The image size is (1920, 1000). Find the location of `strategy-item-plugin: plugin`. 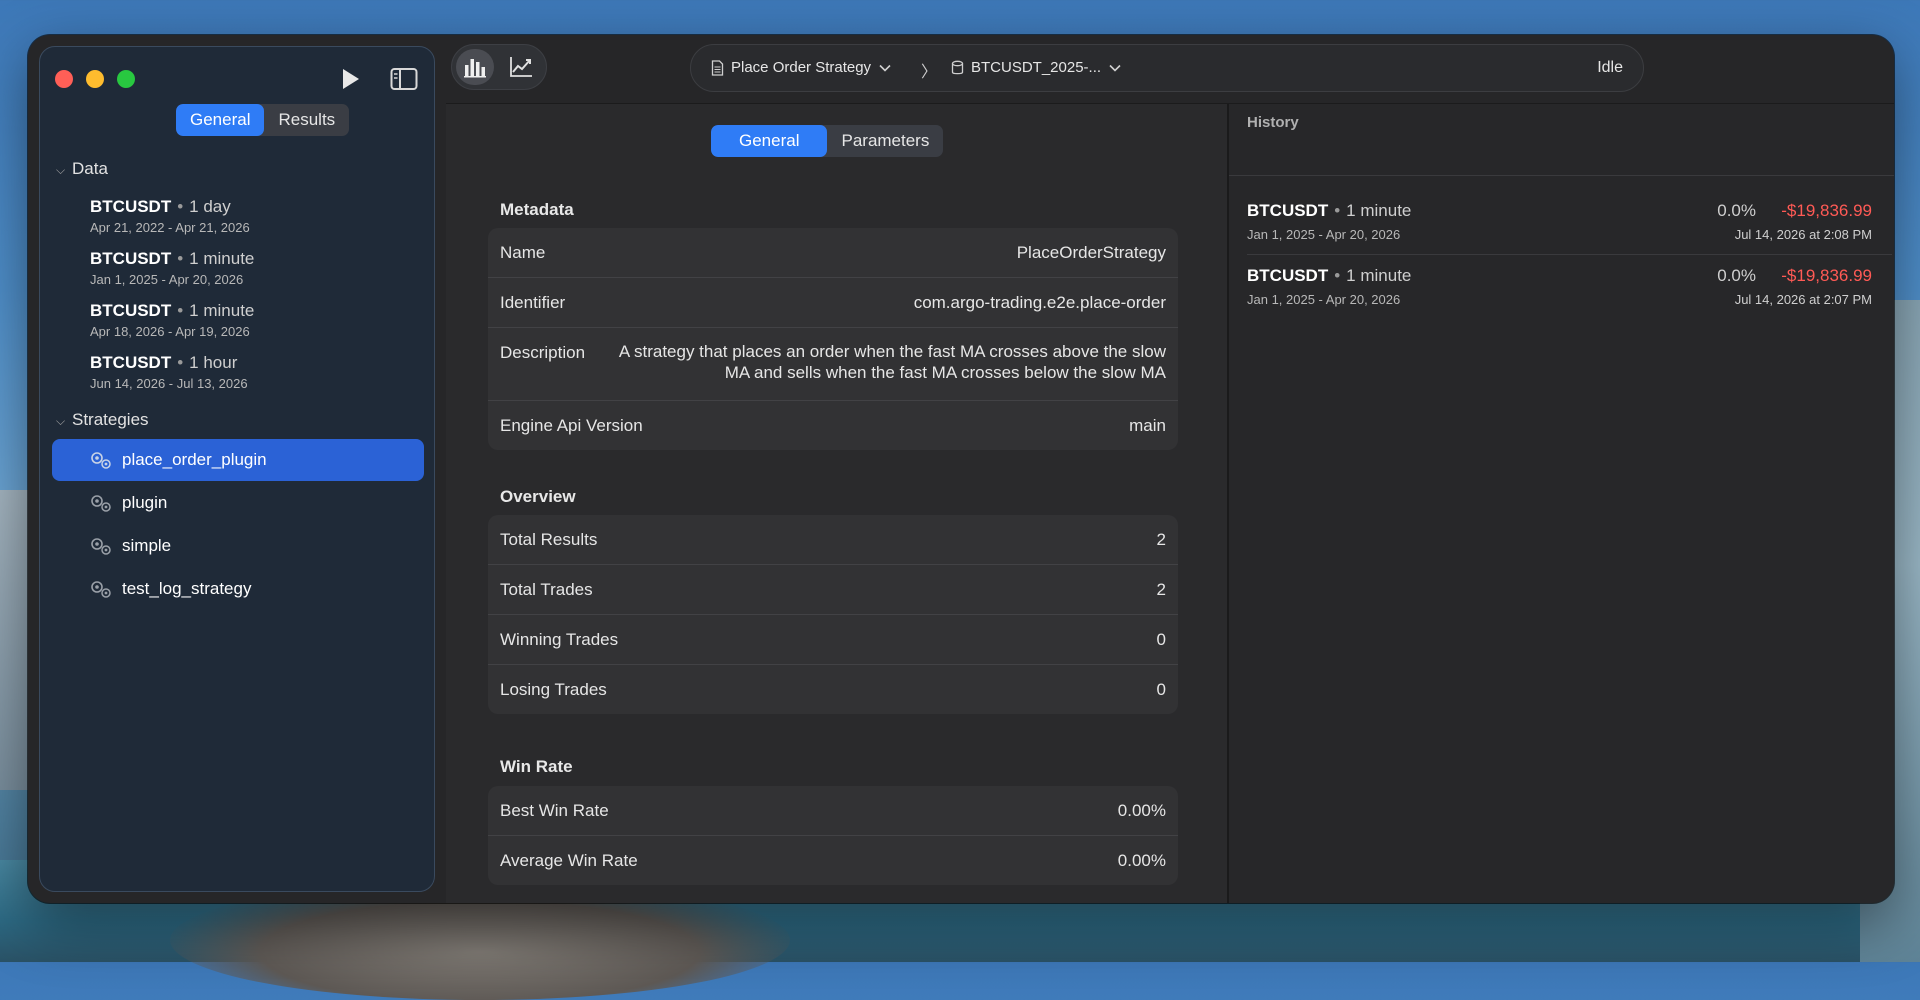

strategy-item-plugin: plugin is located at coordinates (238, 503).